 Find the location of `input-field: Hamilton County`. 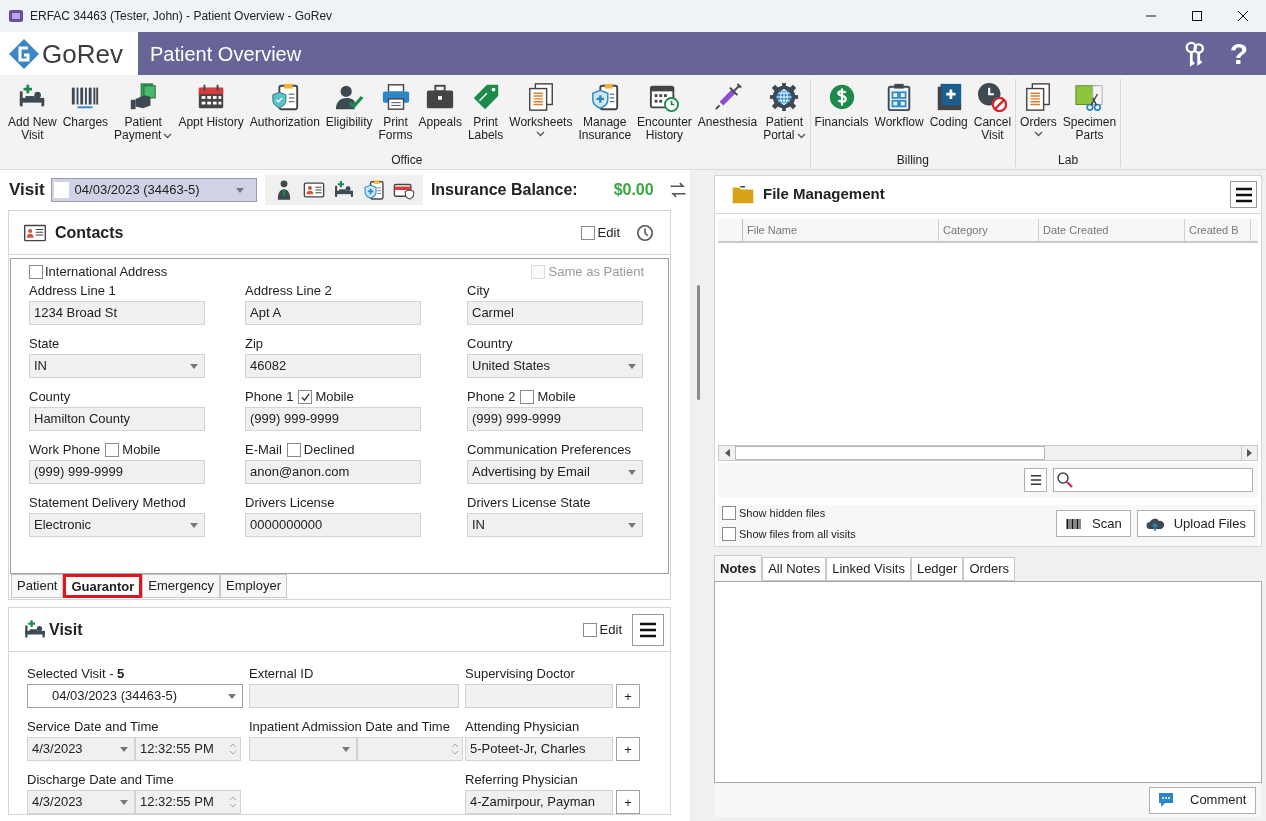

input-field: Hamilton County is located at coordinates (117, 419).